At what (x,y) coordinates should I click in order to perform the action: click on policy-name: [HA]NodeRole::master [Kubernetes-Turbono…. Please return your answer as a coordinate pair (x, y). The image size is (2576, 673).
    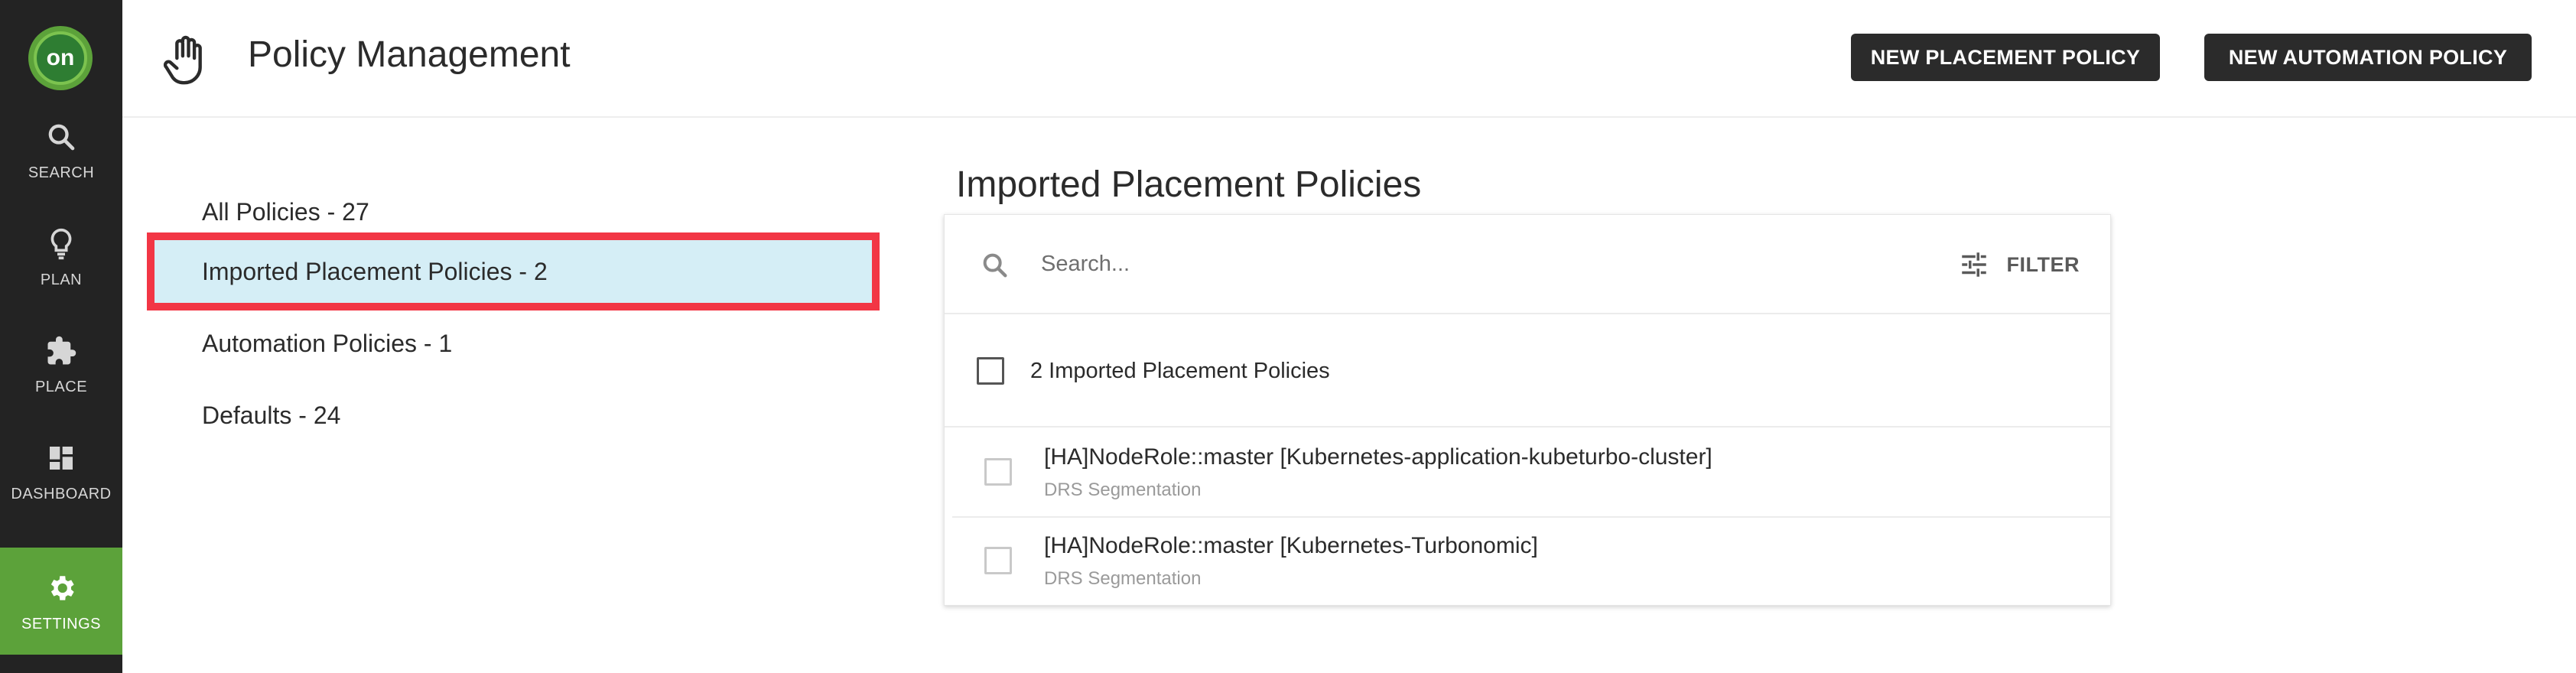
    Looking at the image, I should click on (1291, 546).